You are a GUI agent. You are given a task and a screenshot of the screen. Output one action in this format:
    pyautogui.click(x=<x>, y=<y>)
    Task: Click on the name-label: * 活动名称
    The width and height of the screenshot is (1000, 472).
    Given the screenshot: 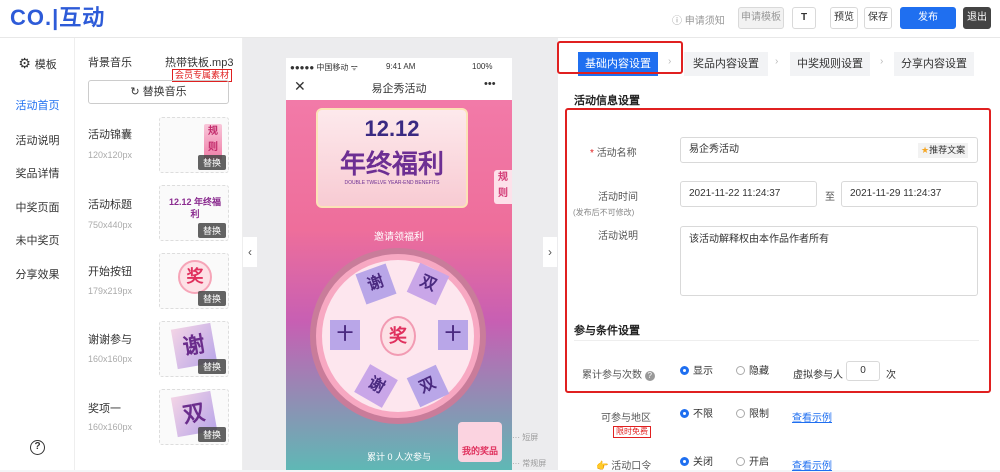 What is the action you would take?
    pyautogui.click(x=613, y=153)
    